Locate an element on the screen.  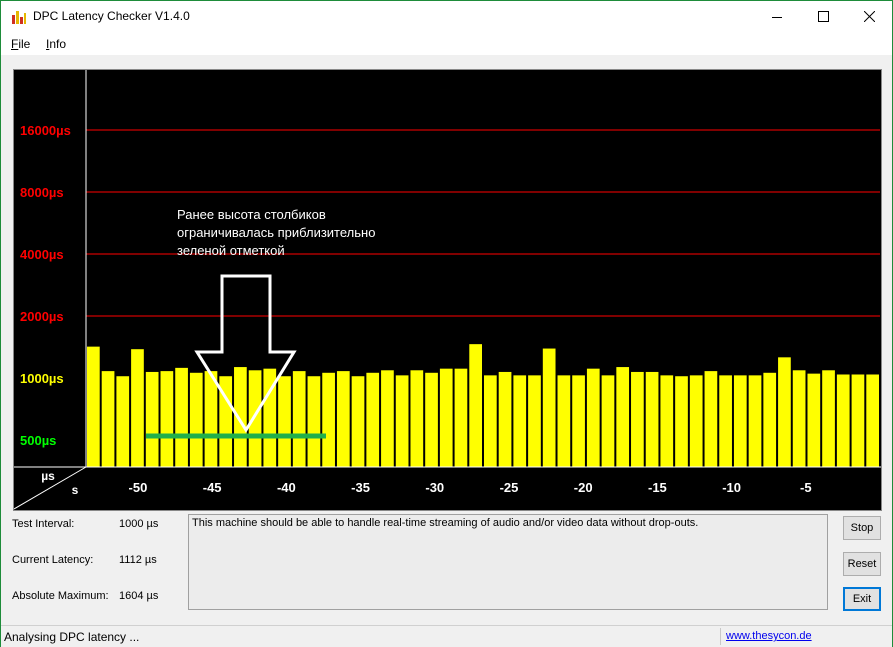
current-latency-value: 1112 µs is located at coordinates (138, 560).